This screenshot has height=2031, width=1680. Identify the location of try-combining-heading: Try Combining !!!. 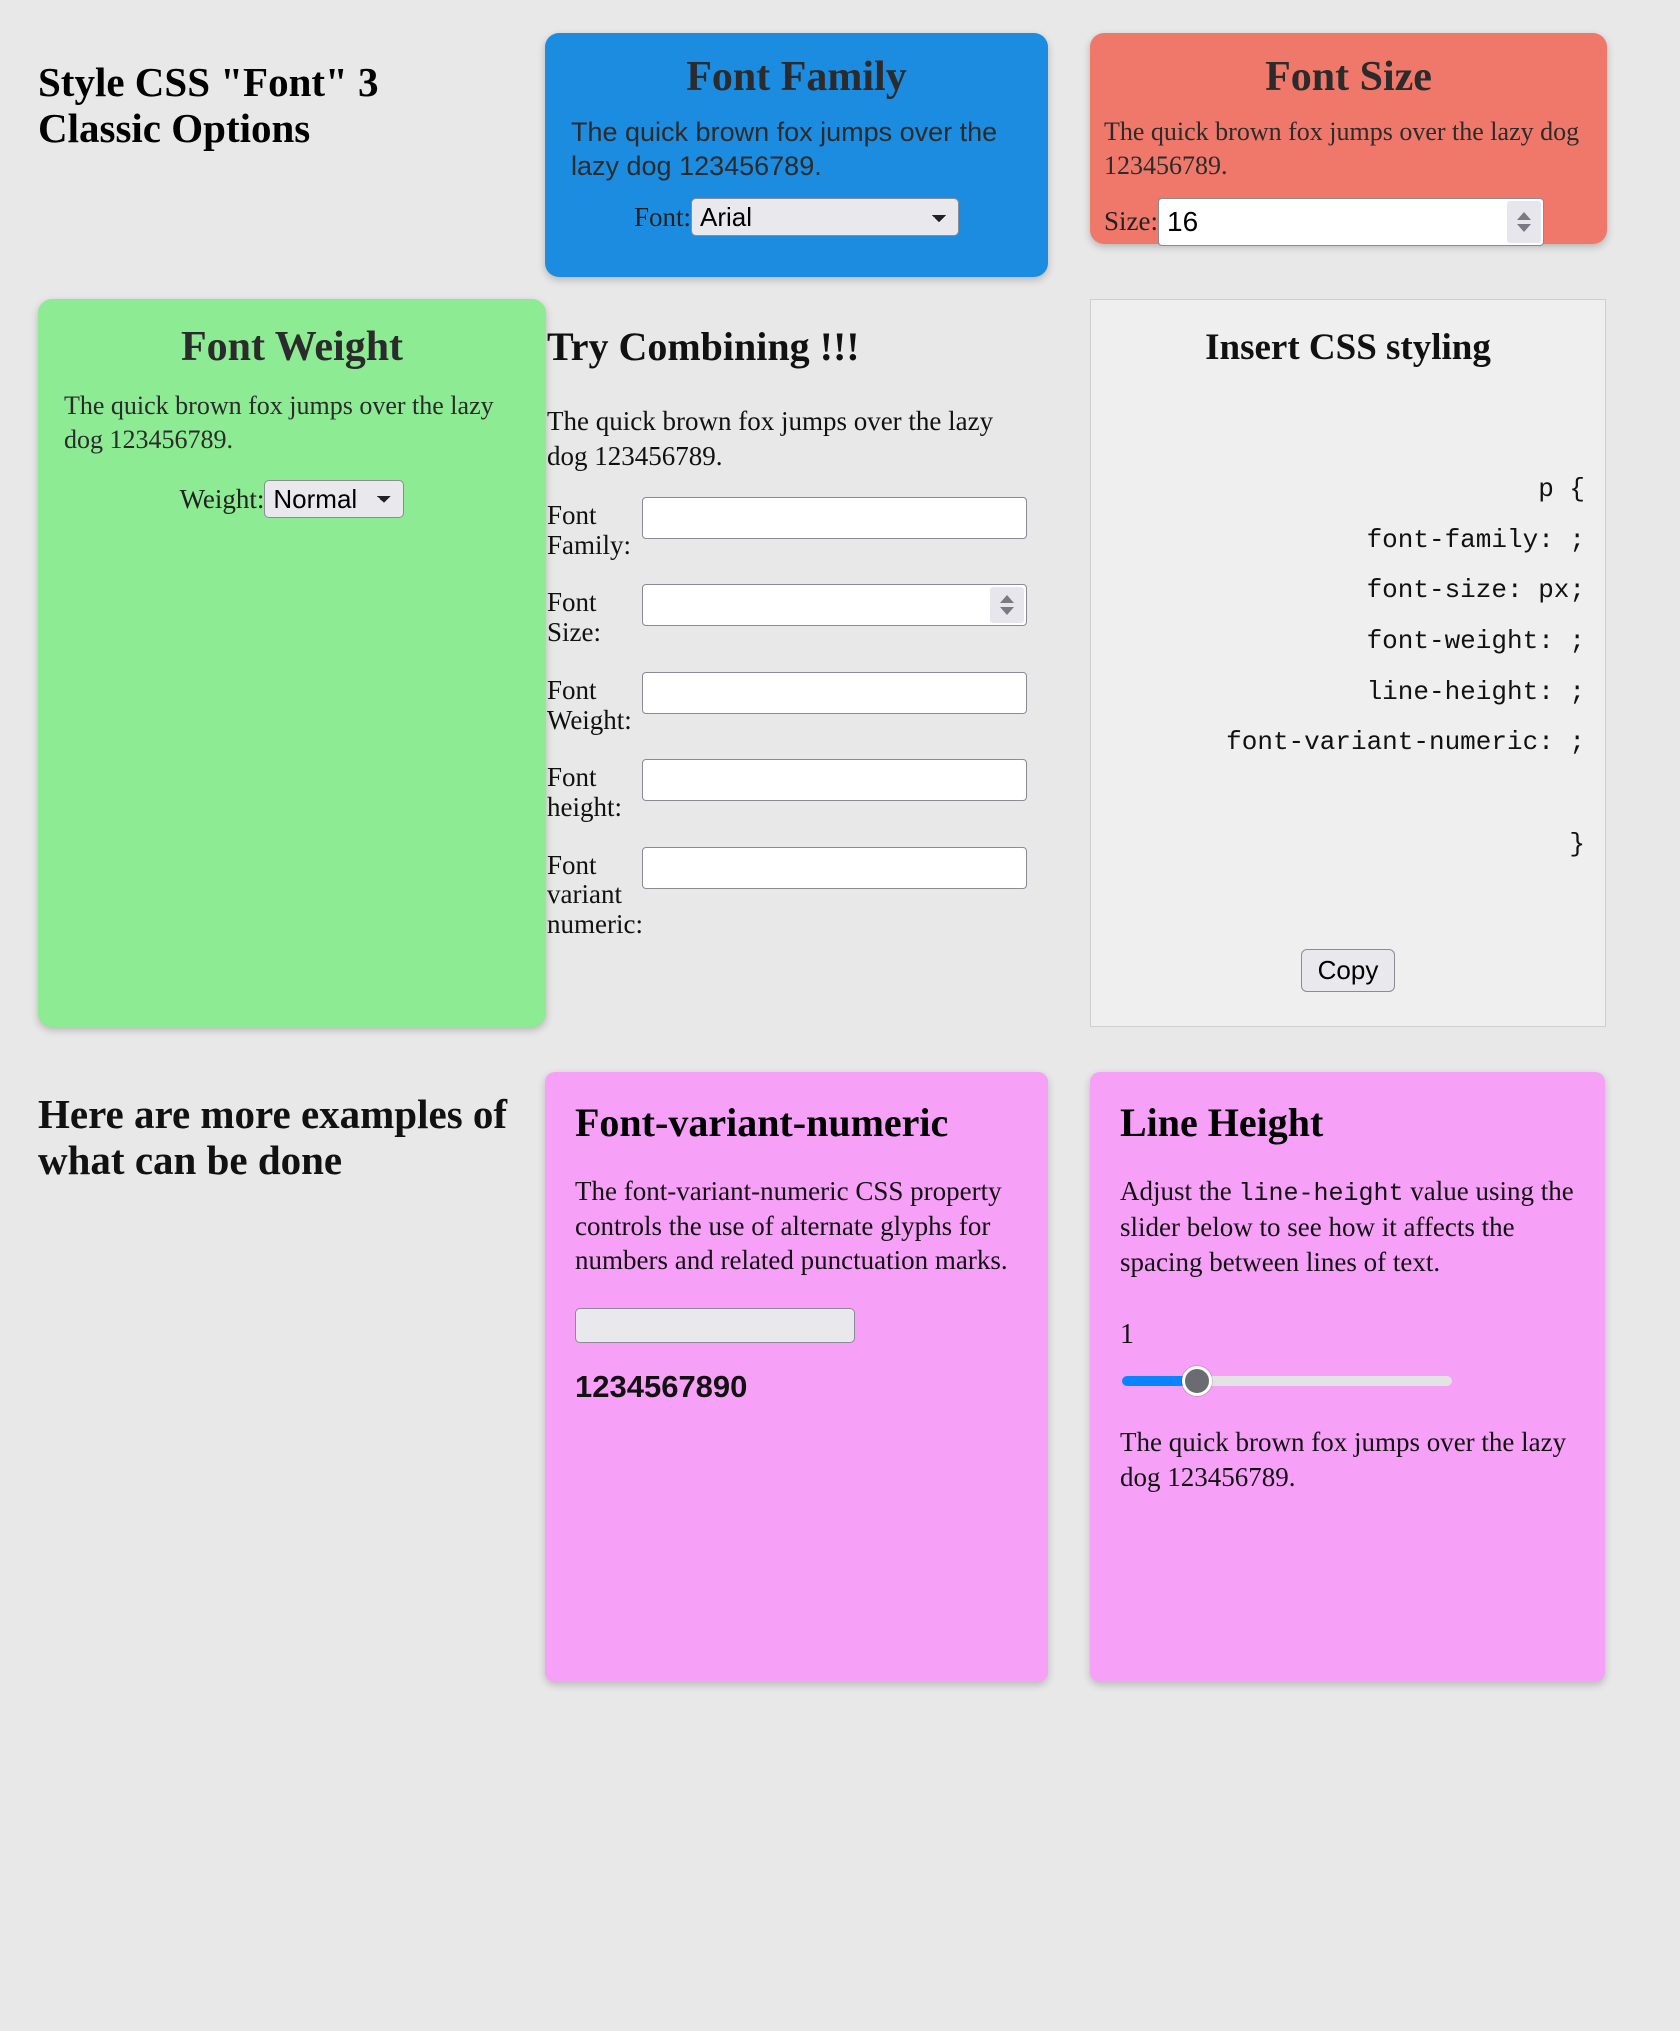
(703, 346).